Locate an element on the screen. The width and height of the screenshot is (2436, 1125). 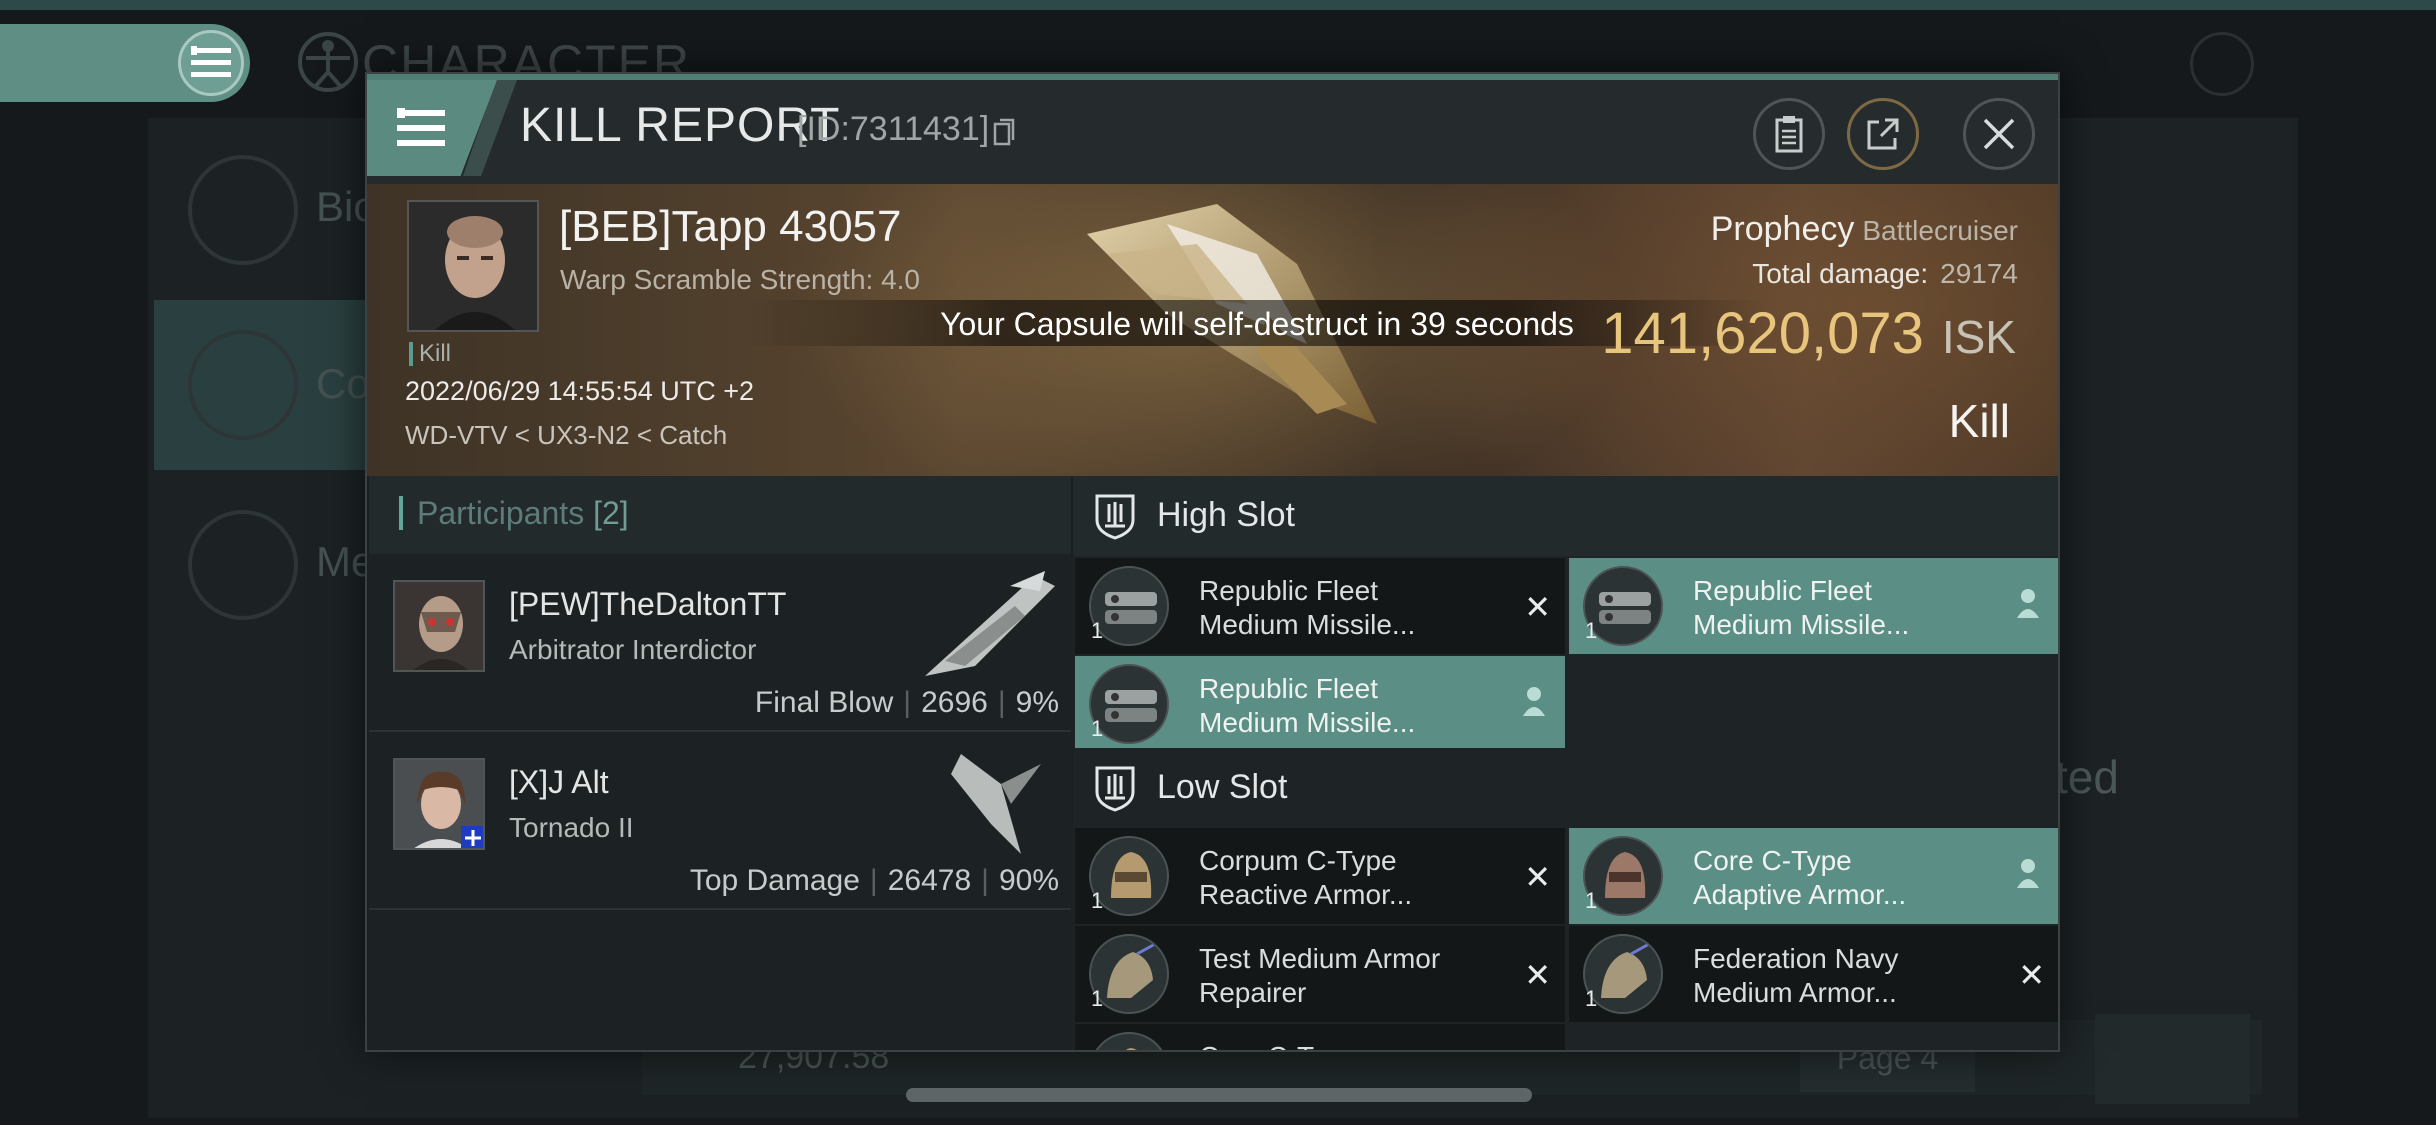
participant-name: [X]J Alt is located at coordinates (559, 782).